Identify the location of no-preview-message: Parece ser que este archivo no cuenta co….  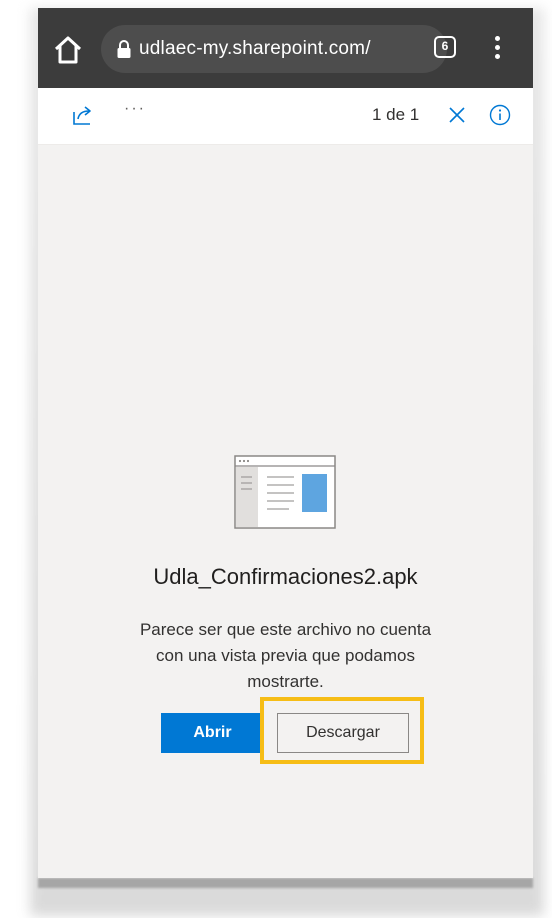
(285, 655).